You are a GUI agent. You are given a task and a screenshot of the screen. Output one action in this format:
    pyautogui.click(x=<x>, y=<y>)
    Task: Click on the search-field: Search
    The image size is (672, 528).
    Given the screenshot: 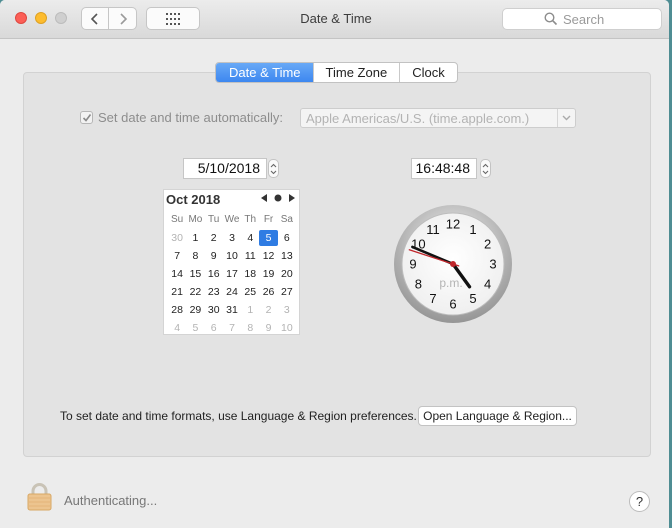 What is the action you would take?
    pyautogui.click(x=582, y=19)
    